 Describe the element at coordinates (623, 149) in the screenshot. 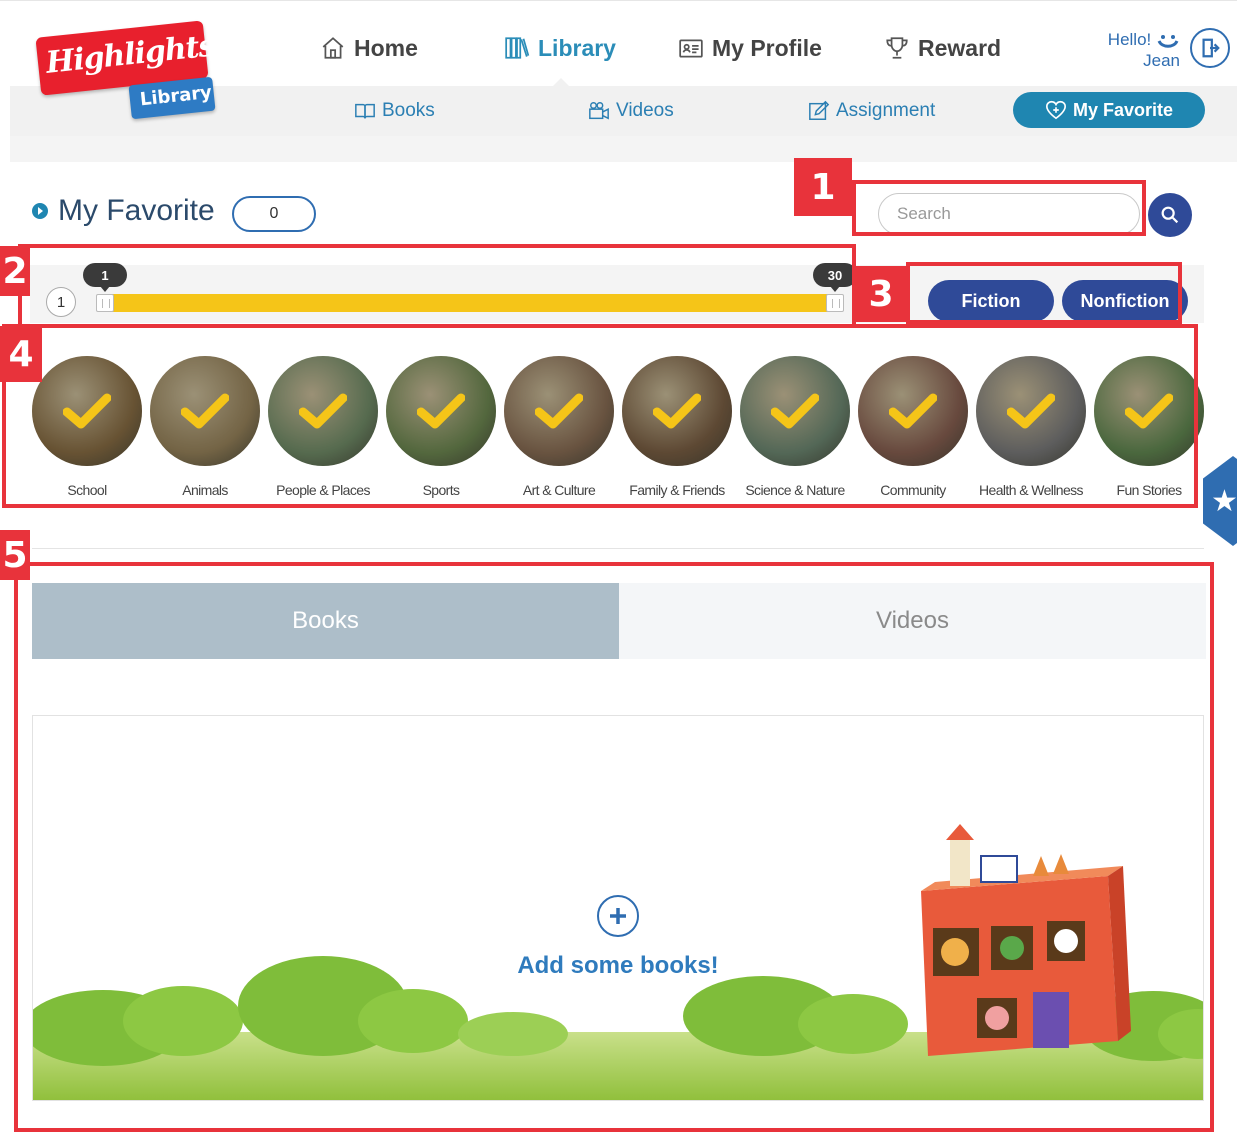

I see `decorative-band` at that location.